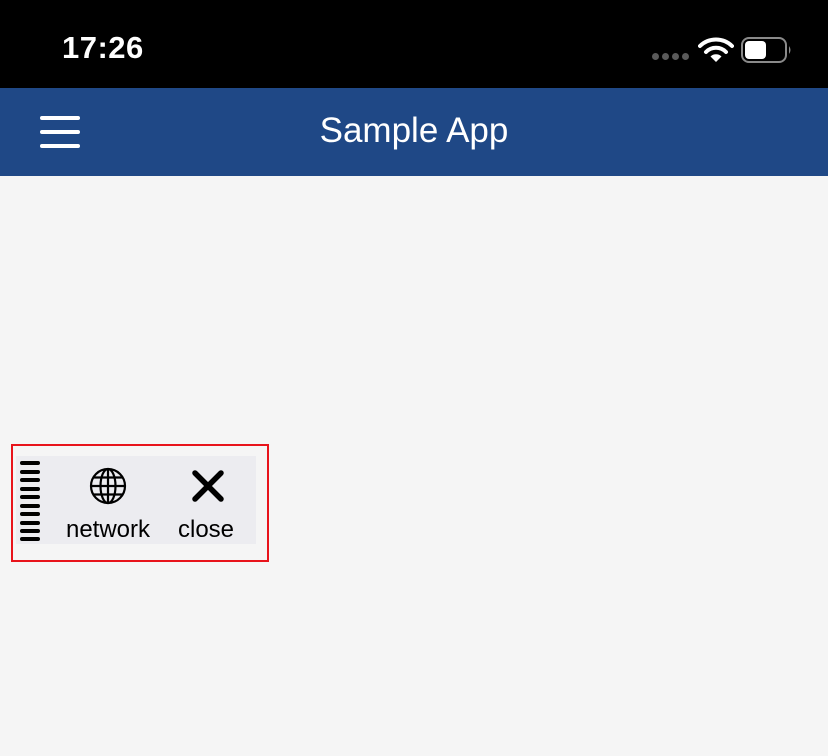 This screenshot has width=828, height=756. Describe the element at coordinates (206, 529) in the screenshot. I see `close-label: close` at that location.